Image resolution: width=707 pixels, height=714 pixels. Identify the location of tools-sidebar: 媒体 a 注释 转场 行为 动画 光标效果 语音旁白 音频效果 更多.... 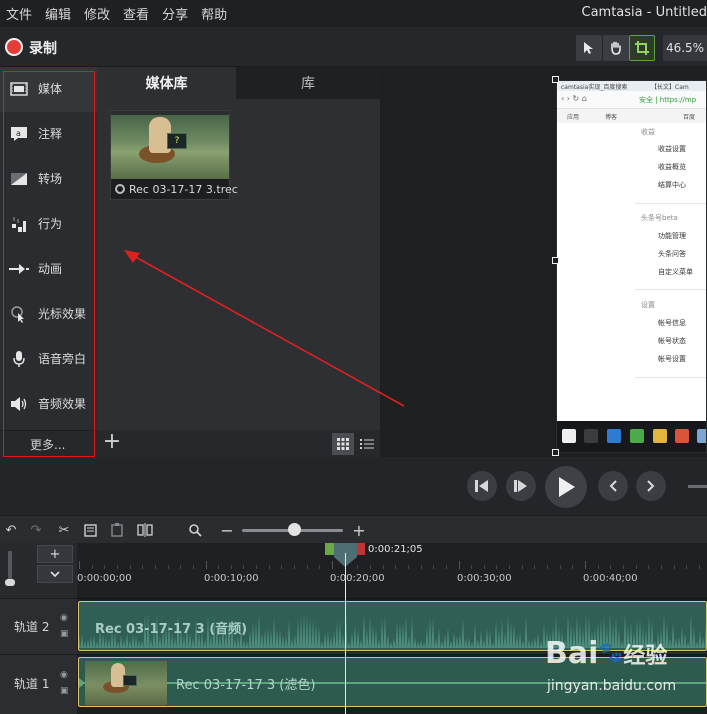
(48, 262).